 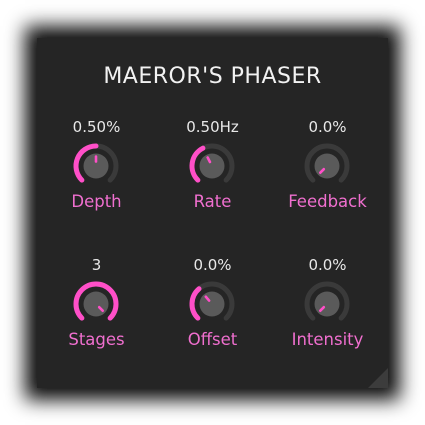 I want to click on rate-value: 0.50Hz, so click(x=212, y=127).